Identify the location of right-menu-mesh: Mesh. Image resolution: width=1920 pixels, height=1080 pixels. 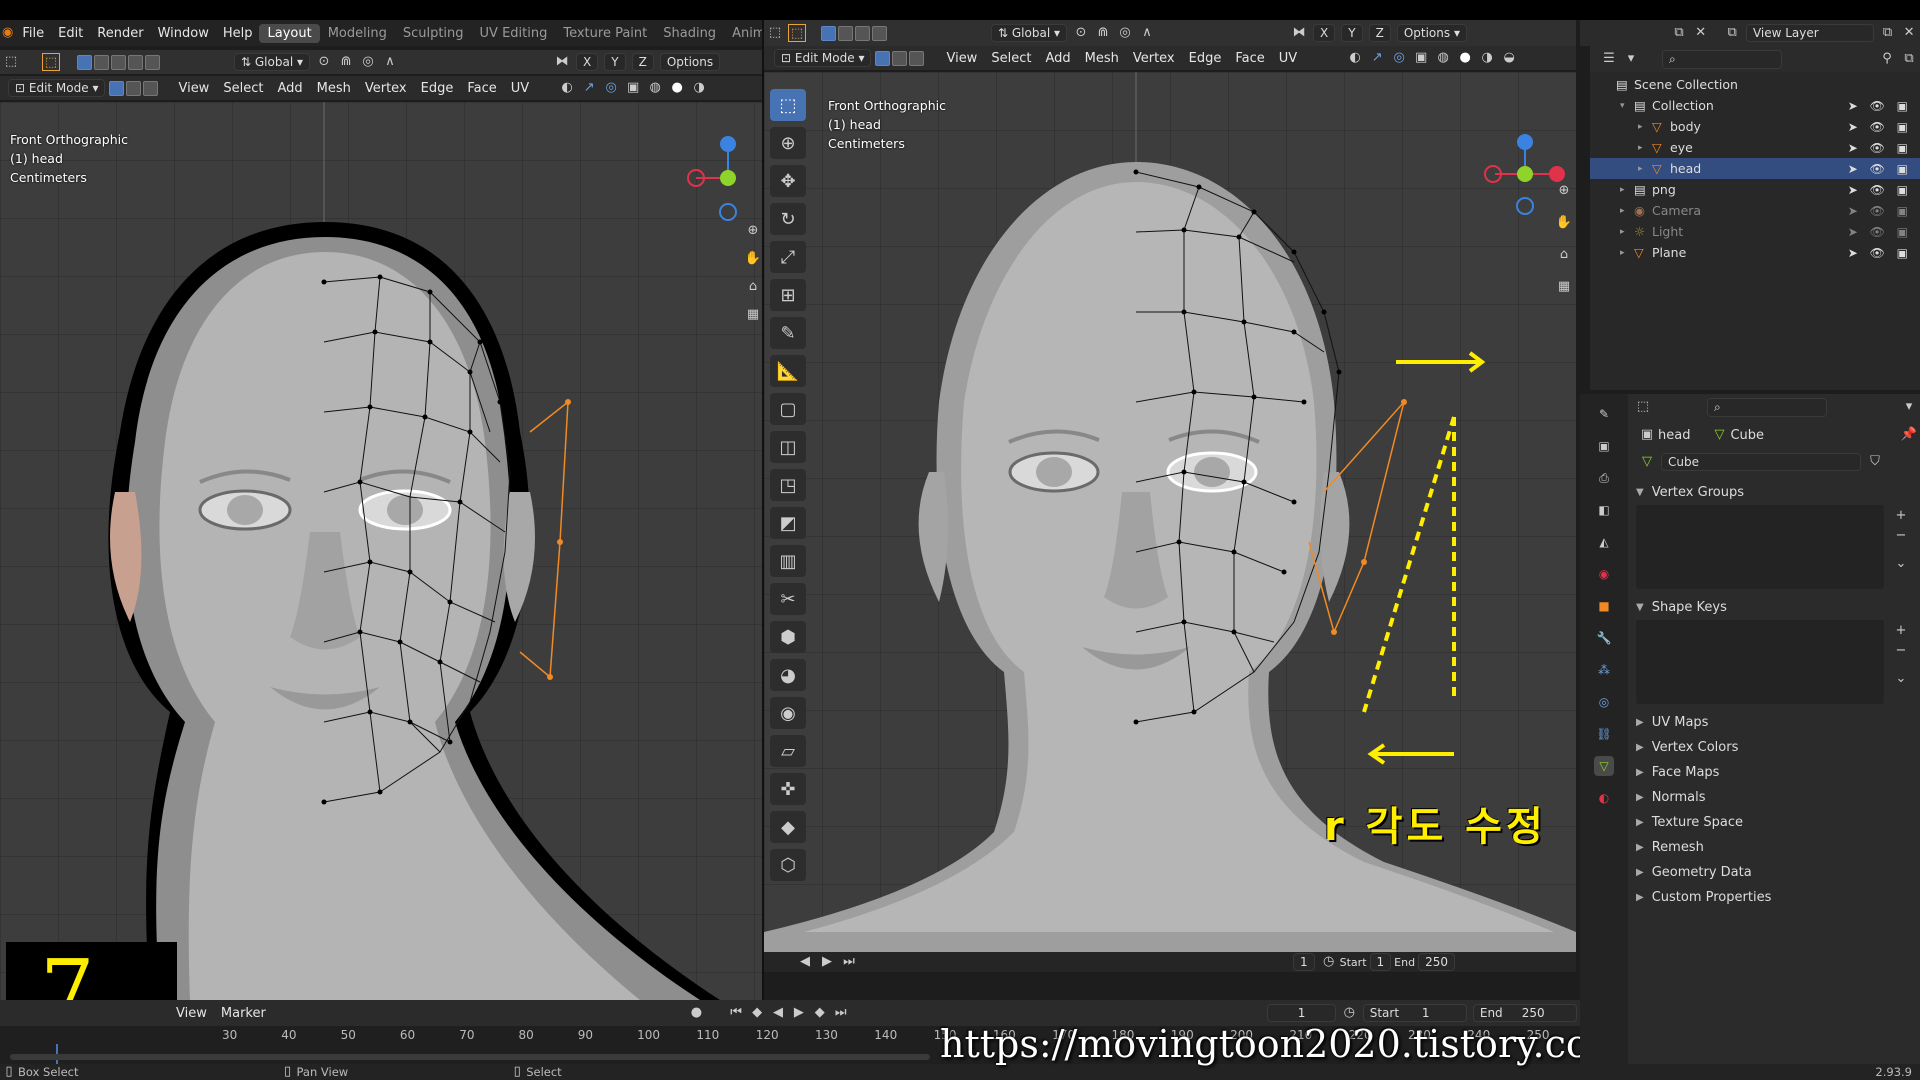
(1102, 58).